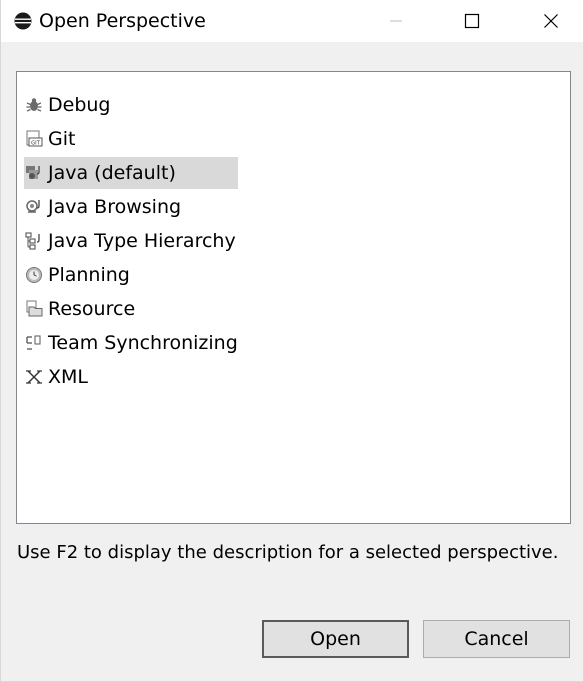  Describe the element at coordinates (62, 139) in the screenshot. I see `item-label: Git` at that location.